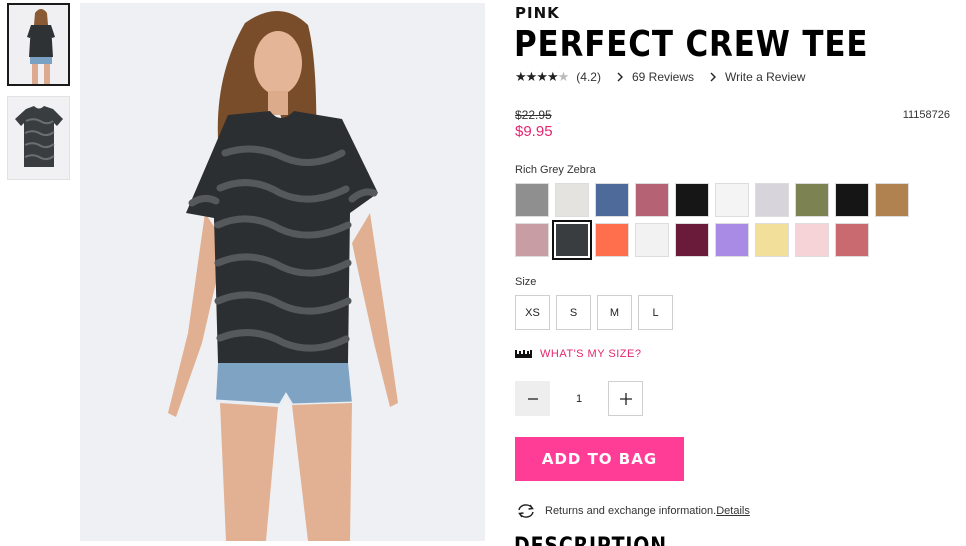  What do you see at coordinates (926, 115) in the screenshot?
I see `product-sku: 11158726` at bounding box center [926, 115].